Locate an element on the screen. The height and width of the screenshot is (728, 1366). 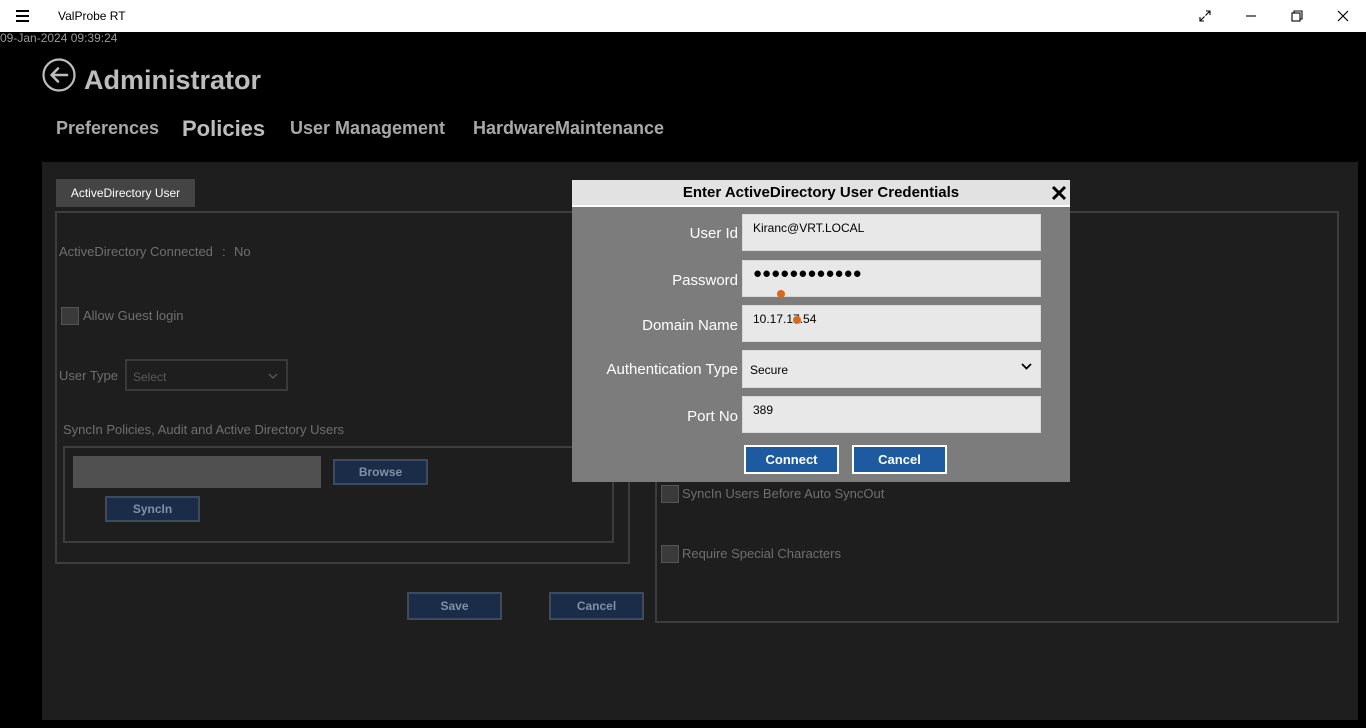
auth-type-select: Secure is located at coordinates (891, 369).